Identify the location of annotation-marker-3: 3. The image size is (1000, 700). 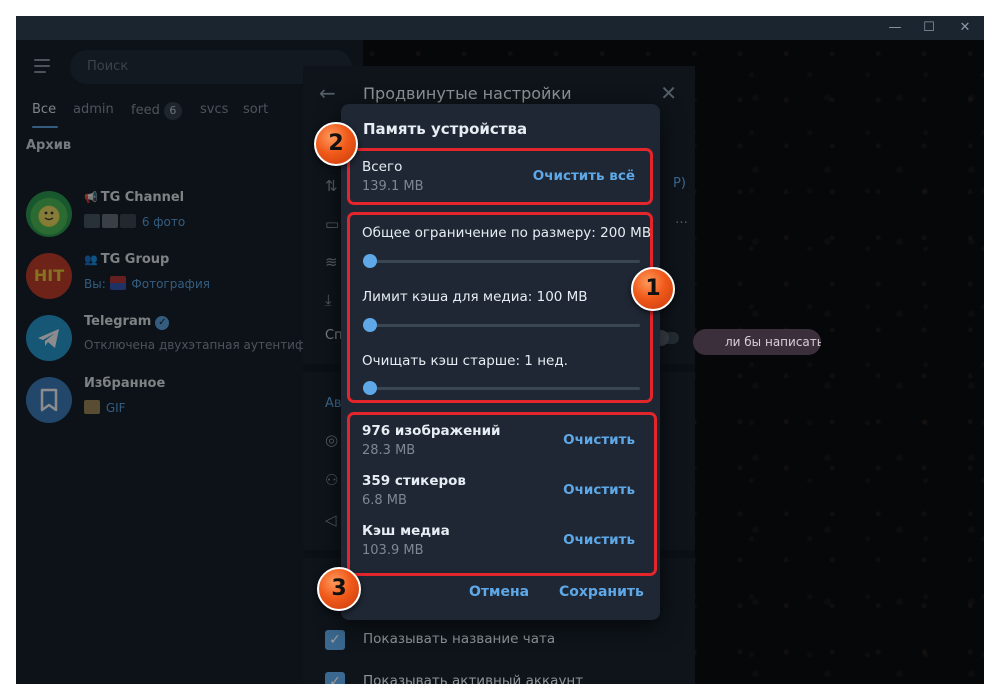
(339, 589).